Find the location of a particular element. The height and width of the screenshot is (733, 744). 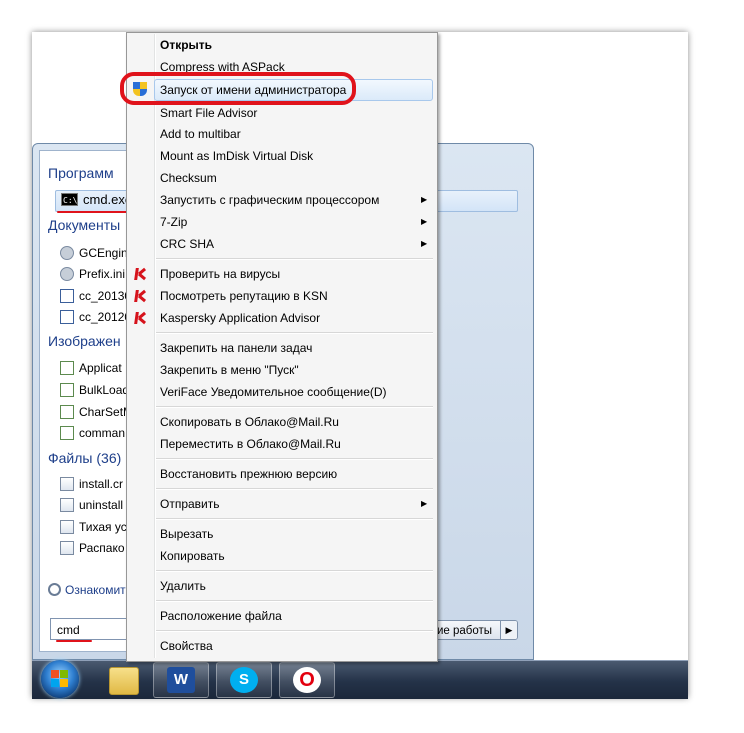

menu-item-ksn-reputation: Посмотреть репутацию в KSN is located at coordinates (244, 296).